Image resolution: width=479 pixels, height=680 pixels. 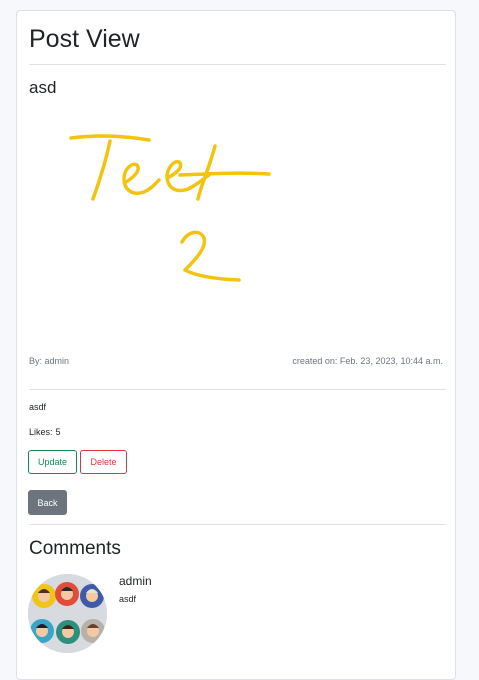 I want to click on author-name: admin, so click(x=57, y=361).